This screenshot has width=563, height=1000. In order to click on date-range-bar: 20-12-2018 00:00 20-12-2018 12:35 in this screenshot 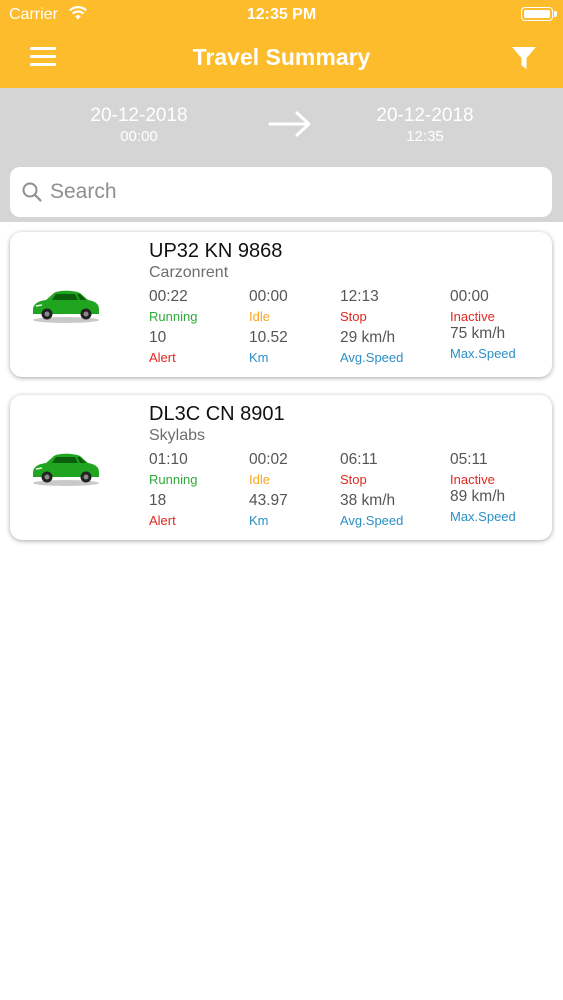, I will do `click(281, 125)`.